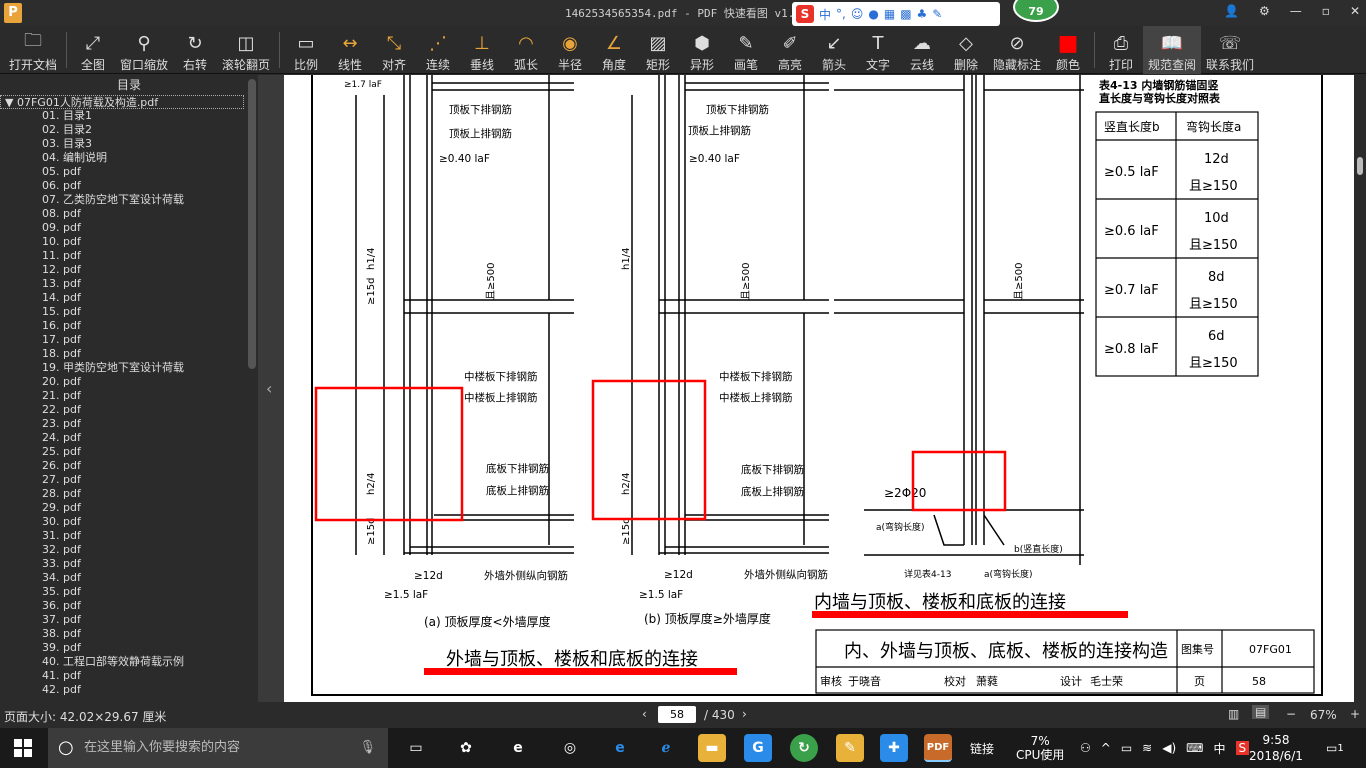  Describe the element at coordinates (712, 748) in the screenshot. I see `folder-icon: ▬` at that location.